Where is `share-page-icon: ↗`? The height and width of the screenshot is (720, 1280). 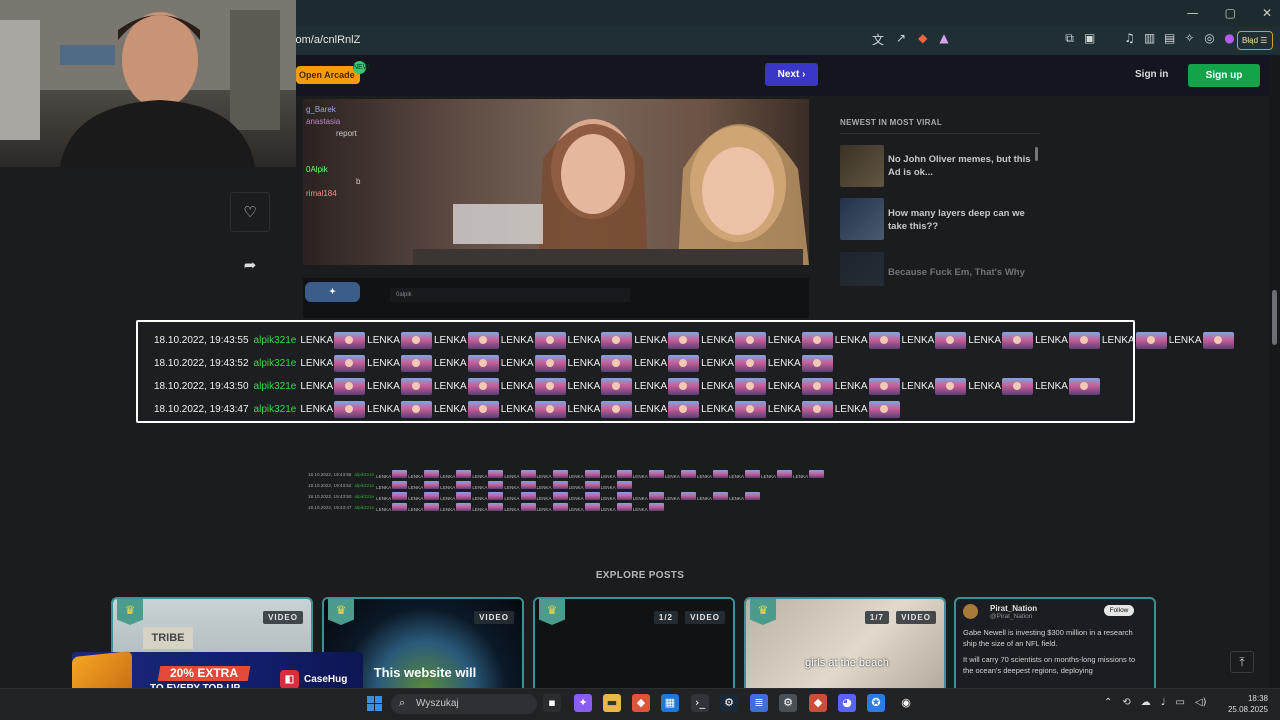
share-page-icon: ↗ is located at coordinates (901, 39).